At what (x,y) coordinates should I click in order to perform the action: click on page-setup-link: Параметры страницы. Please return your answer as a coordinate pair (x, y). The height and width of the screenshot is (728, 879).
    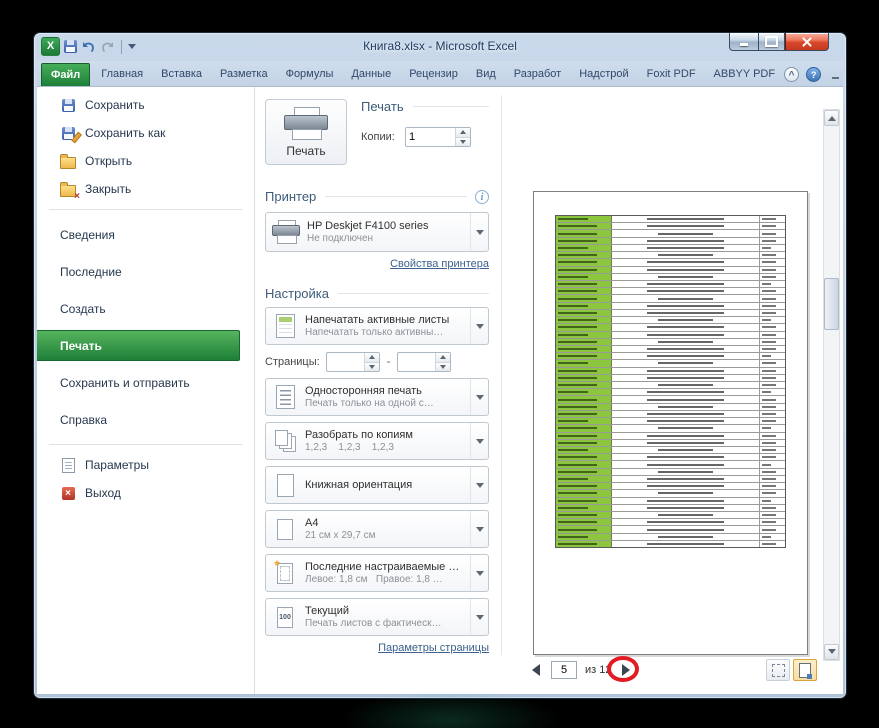
    Looking at the image, I should click on (433, 648).